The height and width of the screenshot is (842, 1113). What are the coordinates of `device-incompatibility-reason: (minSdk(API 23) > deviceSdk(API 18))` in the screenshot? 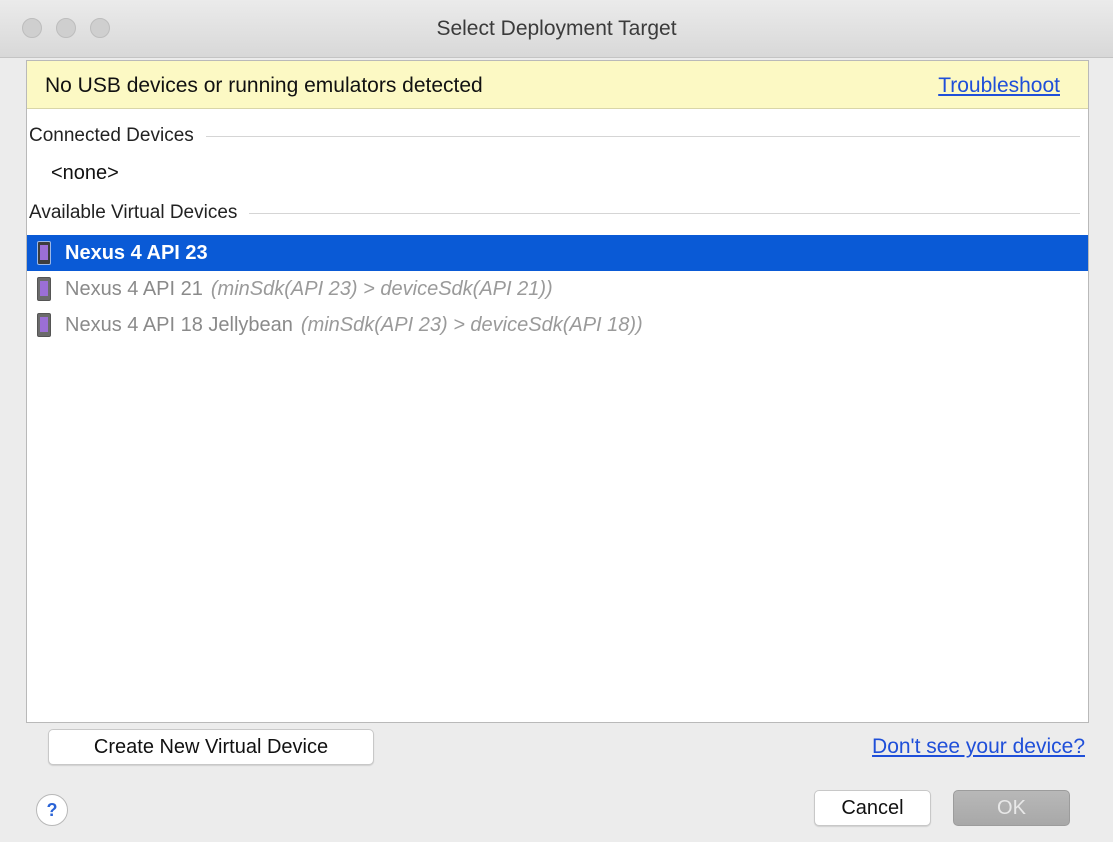 It's located at (471, 324).